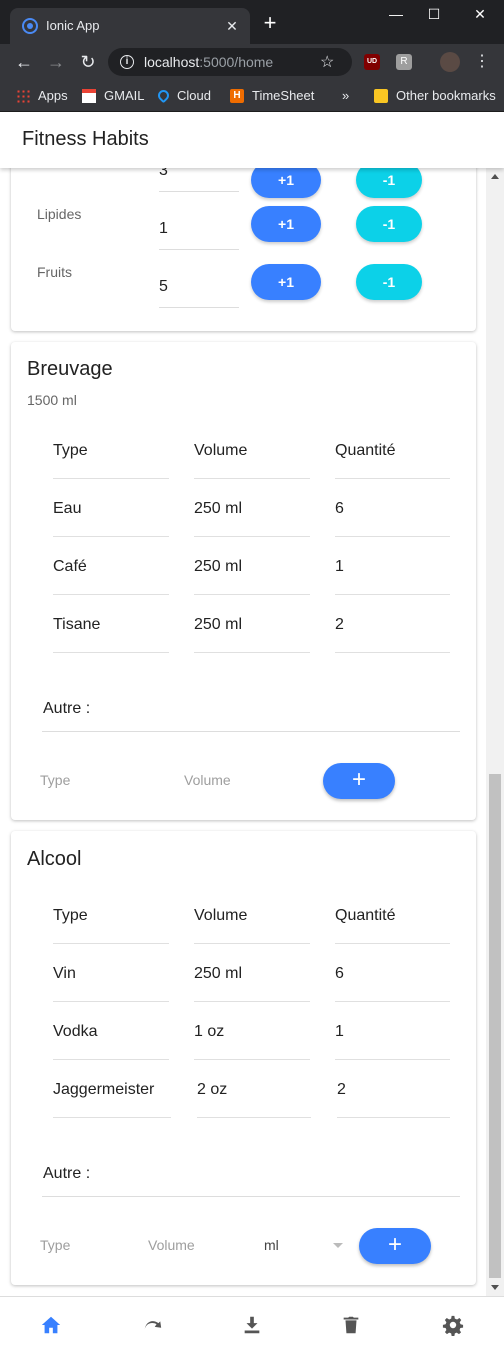 The image size is (504, 1354). What do you see at coordinates (112, 1089) in the screenshot?
I see `alcohol-type-cell: Jaggermeister` at bounding box center [112, 1089].